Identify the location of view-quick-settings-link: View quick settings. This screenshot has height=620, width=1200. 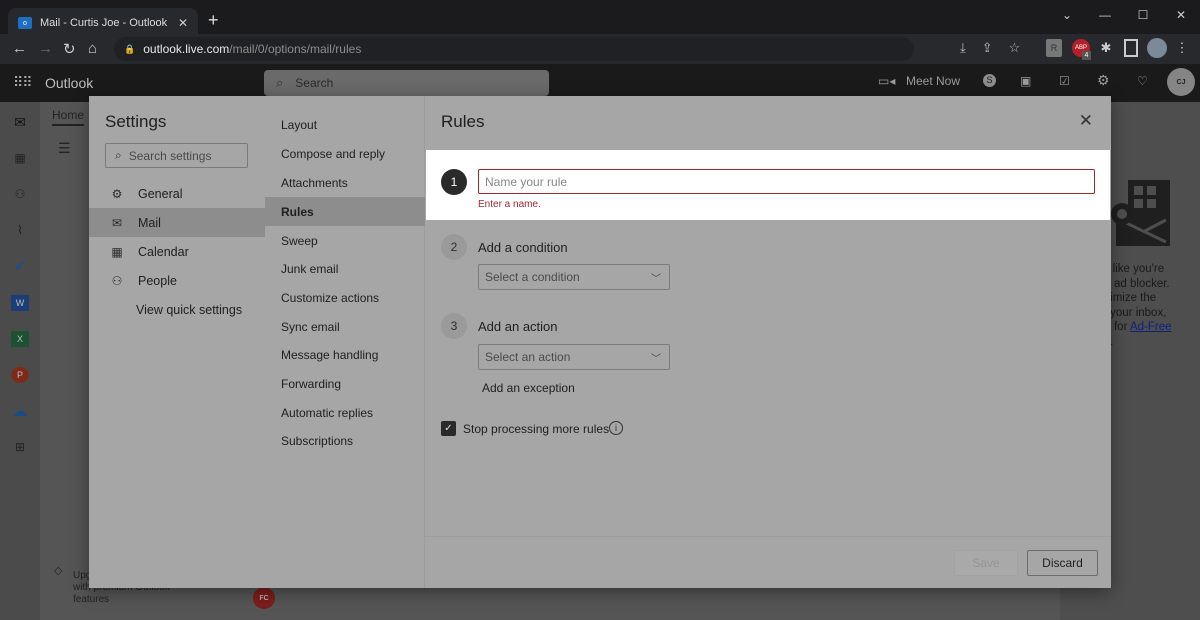
(177, 309).